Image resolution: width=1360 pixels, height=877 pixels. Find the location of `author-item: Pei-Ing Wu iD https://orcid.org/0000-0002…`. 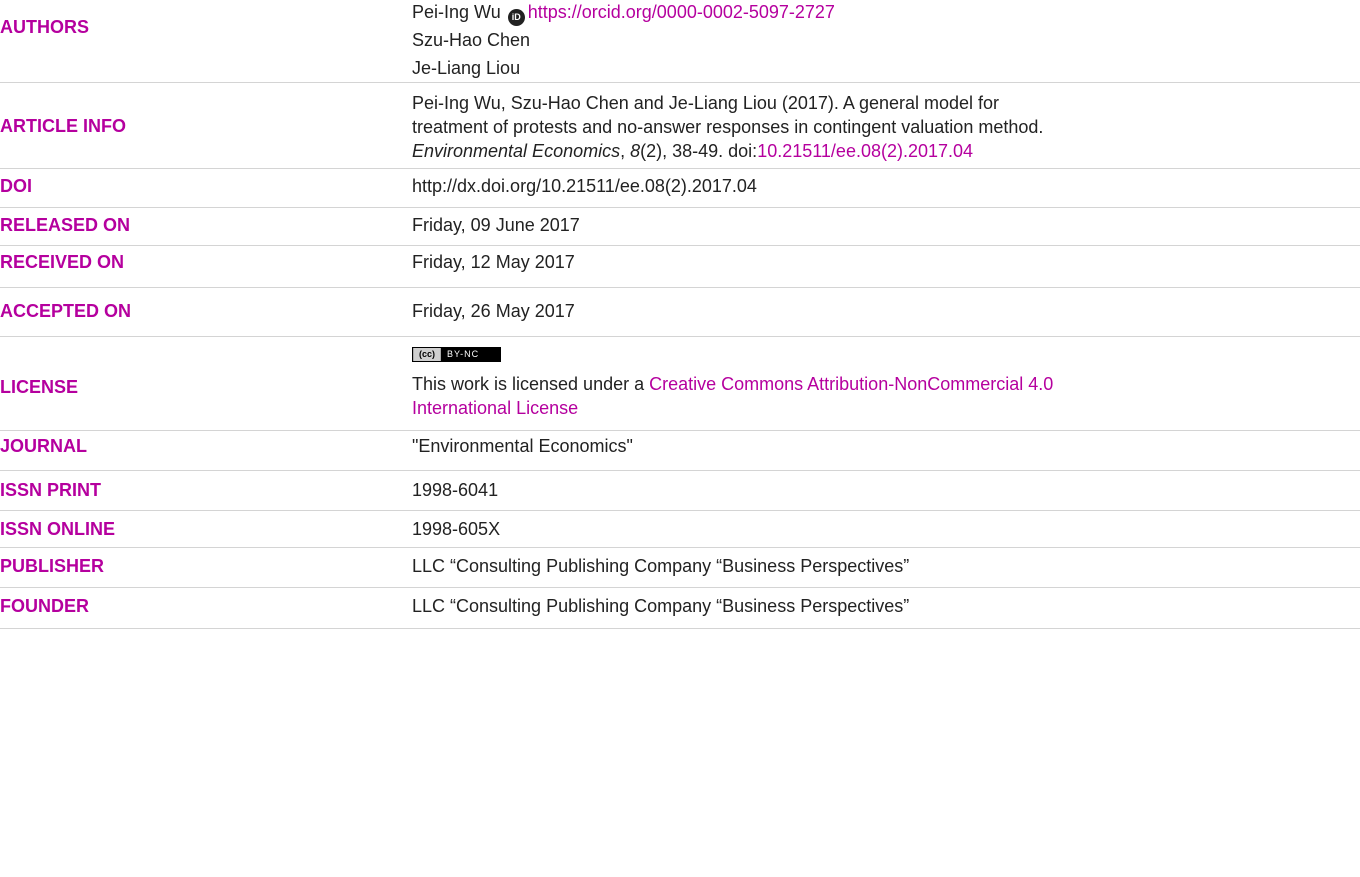

author-item: Pei-Ing Wu iD https://orcid.org/0000-0002… is located at coordinates (623, 13).